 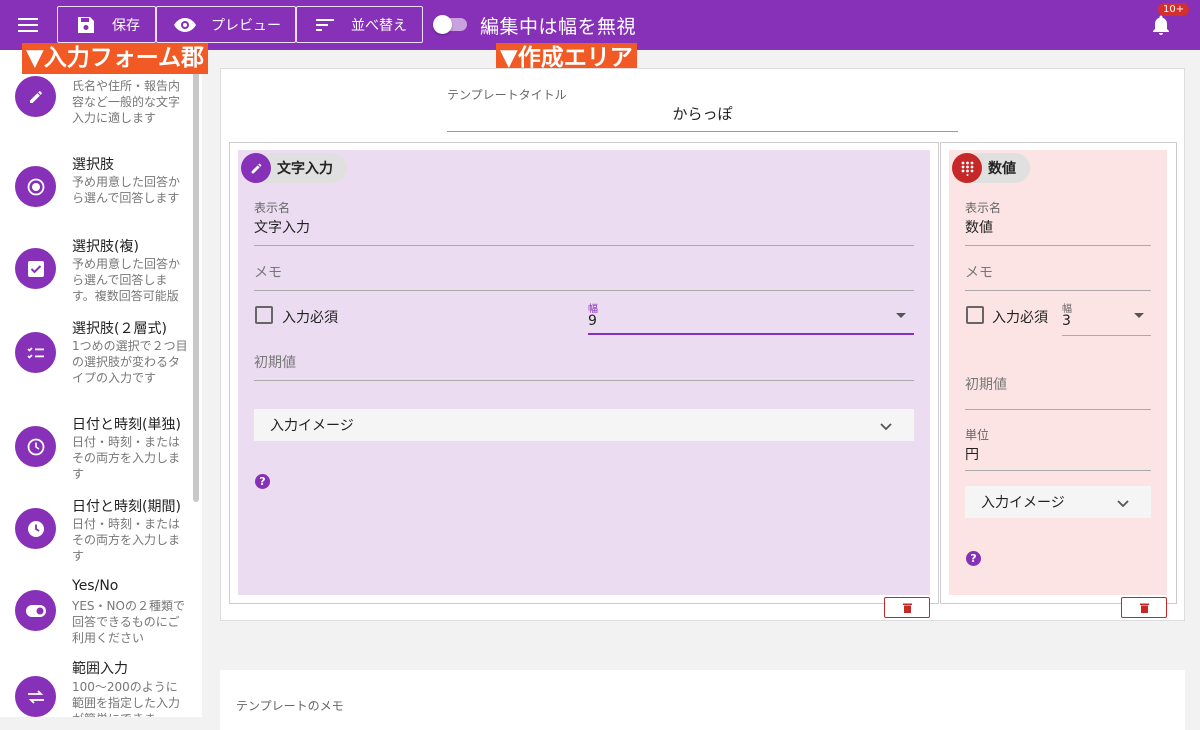 What do you see at coordinates (100, 669) in the screenshot?
I see `palette-item-title: 範囲入力` at bounding box center [100, 669].